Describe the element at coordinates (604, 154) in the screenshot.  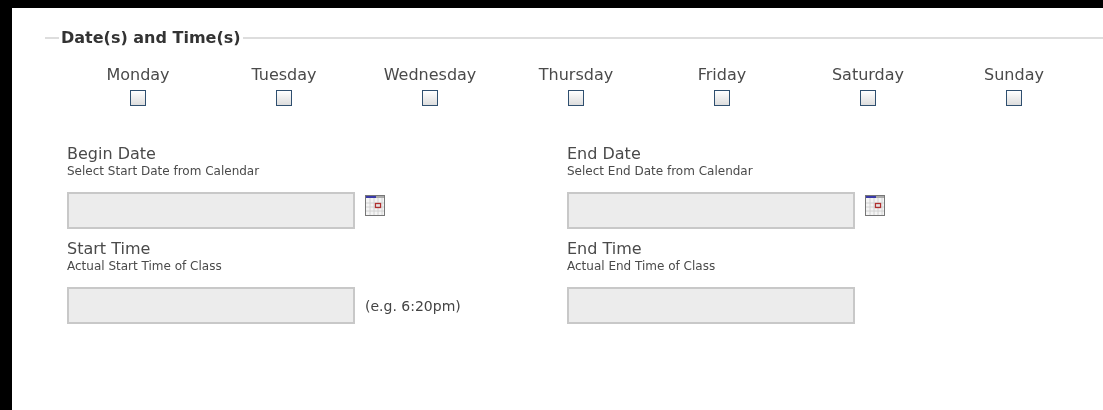
I see `field-label: End Date` at that location.